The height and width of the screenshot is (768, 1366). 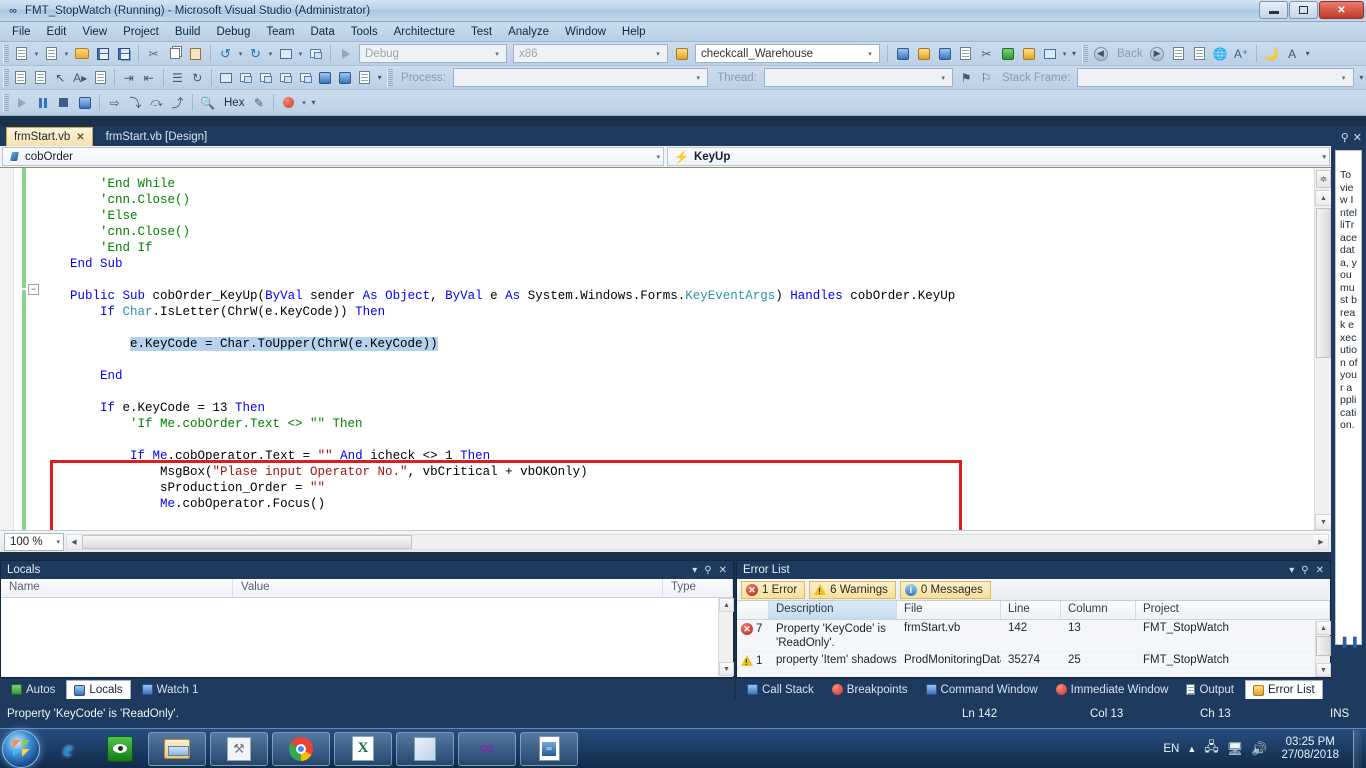 I want to click on globe-icon: 🌐, so click(x=1220, y=54).